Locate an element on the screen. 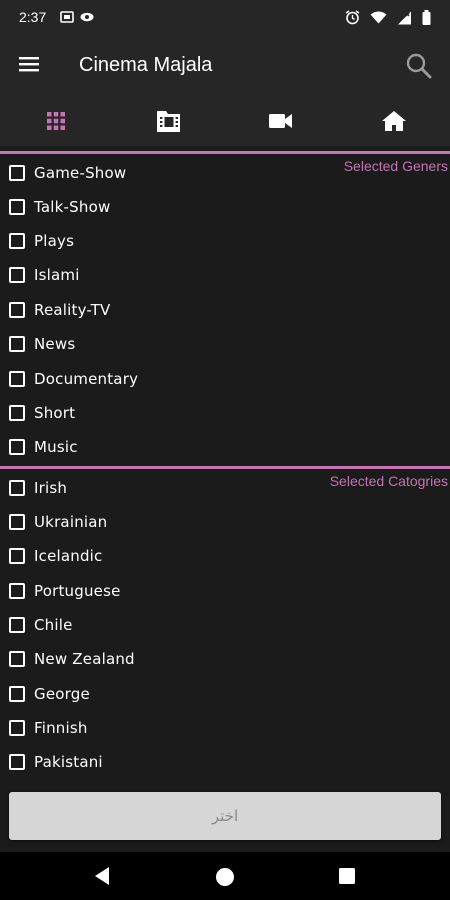 This screenshot has height=900, width=450. category-item-icelandic: Icelandic is located at coordinates (150, 556).